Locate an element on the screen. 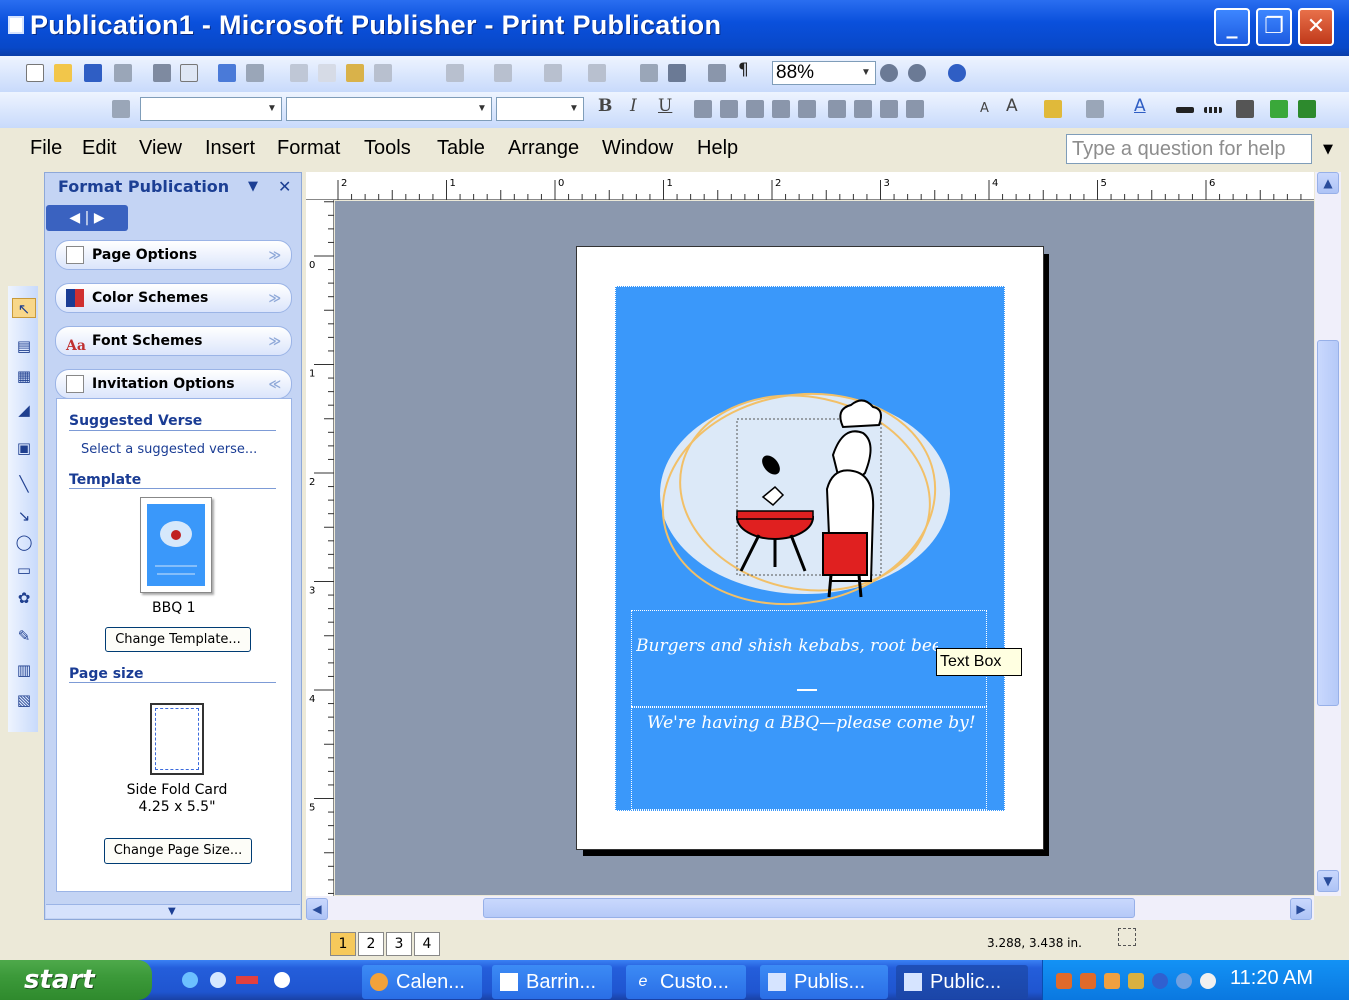  design-gallery-icon: ▥ is located at coordinates (24, 670).